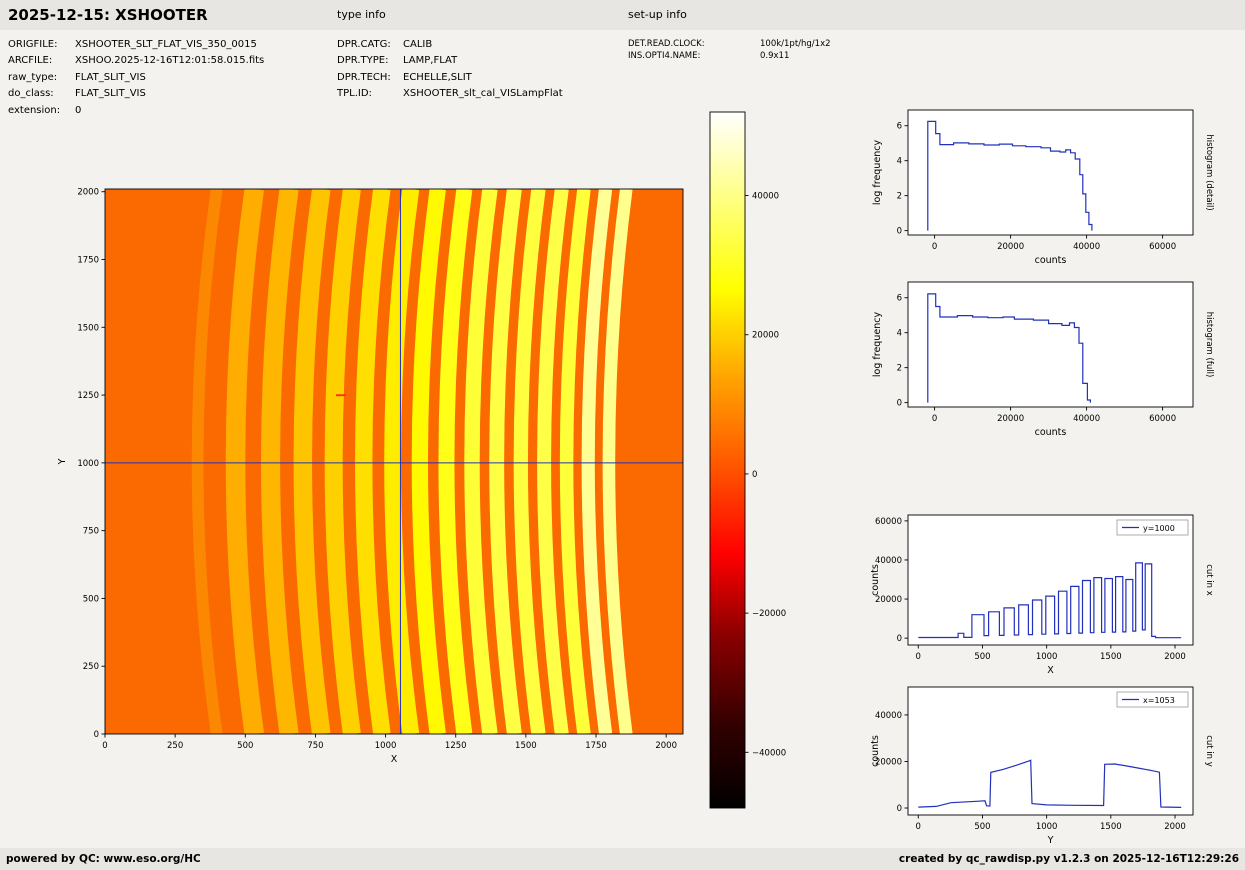  What do you see at coordinates (769, 753) in the screenshot?
I see `svg-text: −40000` at bounding box center [769, 753].